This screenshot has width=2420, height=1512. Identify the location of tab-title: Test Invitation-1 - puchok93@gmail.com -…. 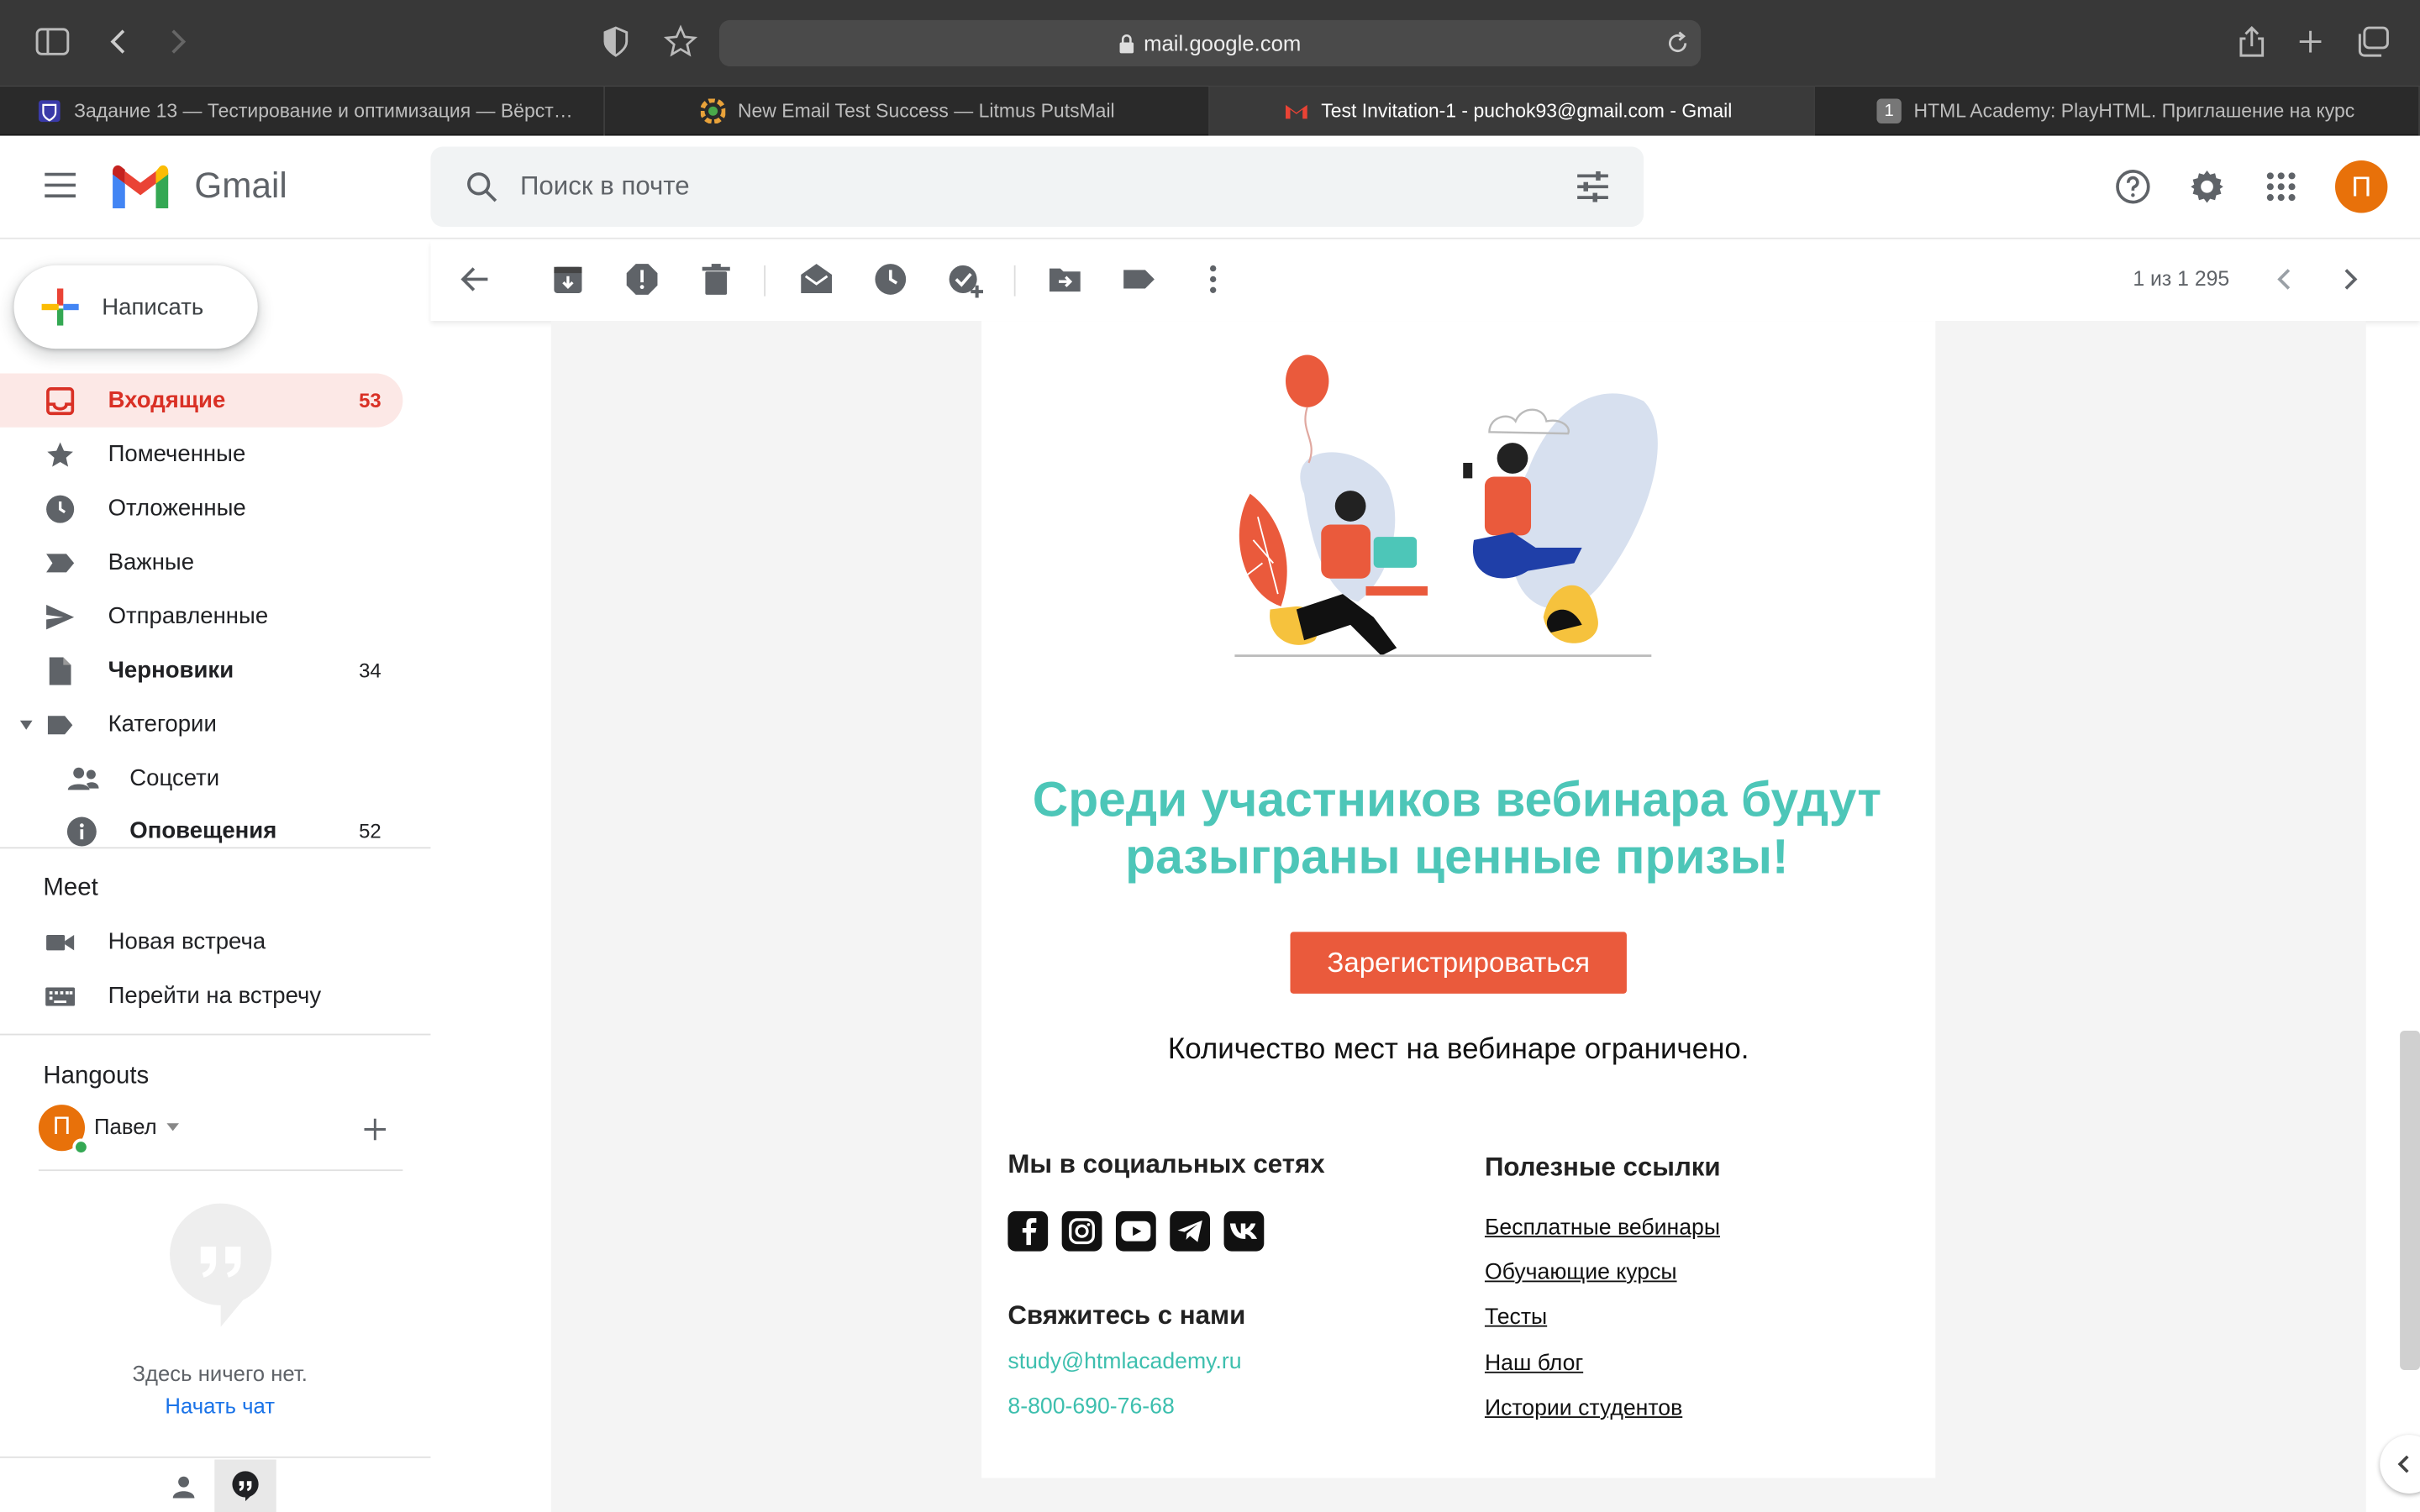
(1527, 111).